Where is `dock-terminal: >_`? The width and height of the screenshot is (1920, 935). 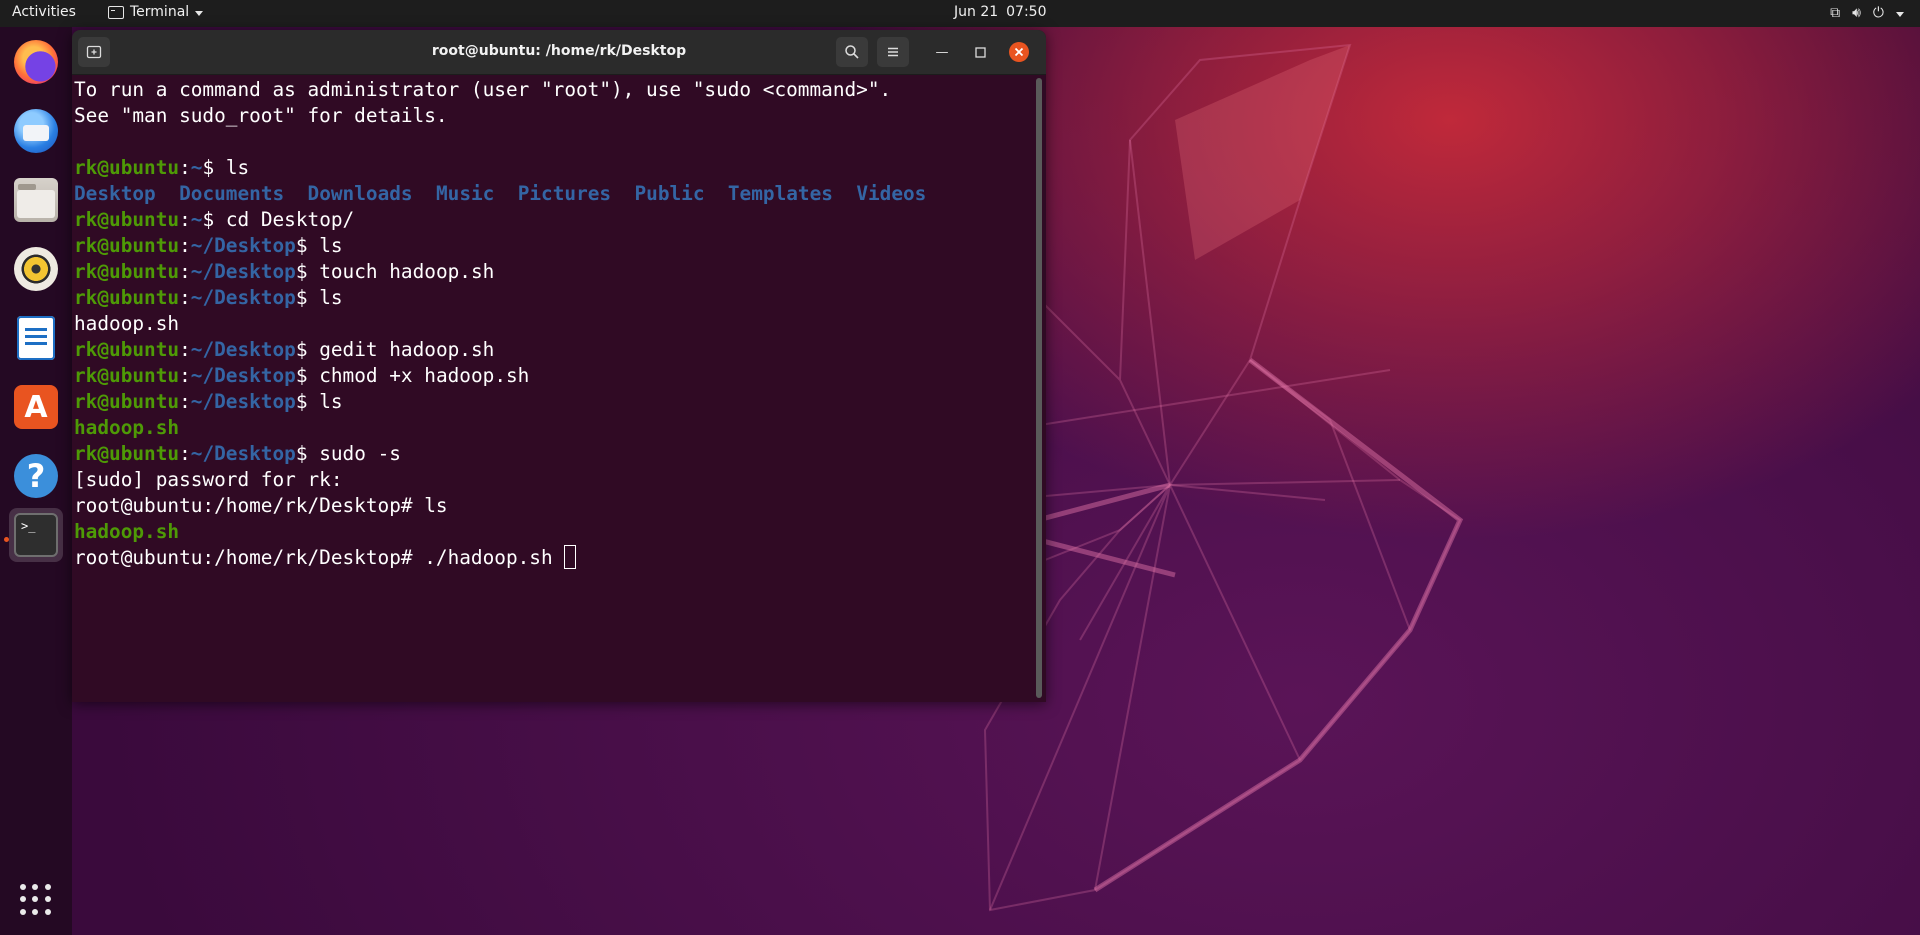 dock-terminal: >_ is located at coordinates (36, 535).